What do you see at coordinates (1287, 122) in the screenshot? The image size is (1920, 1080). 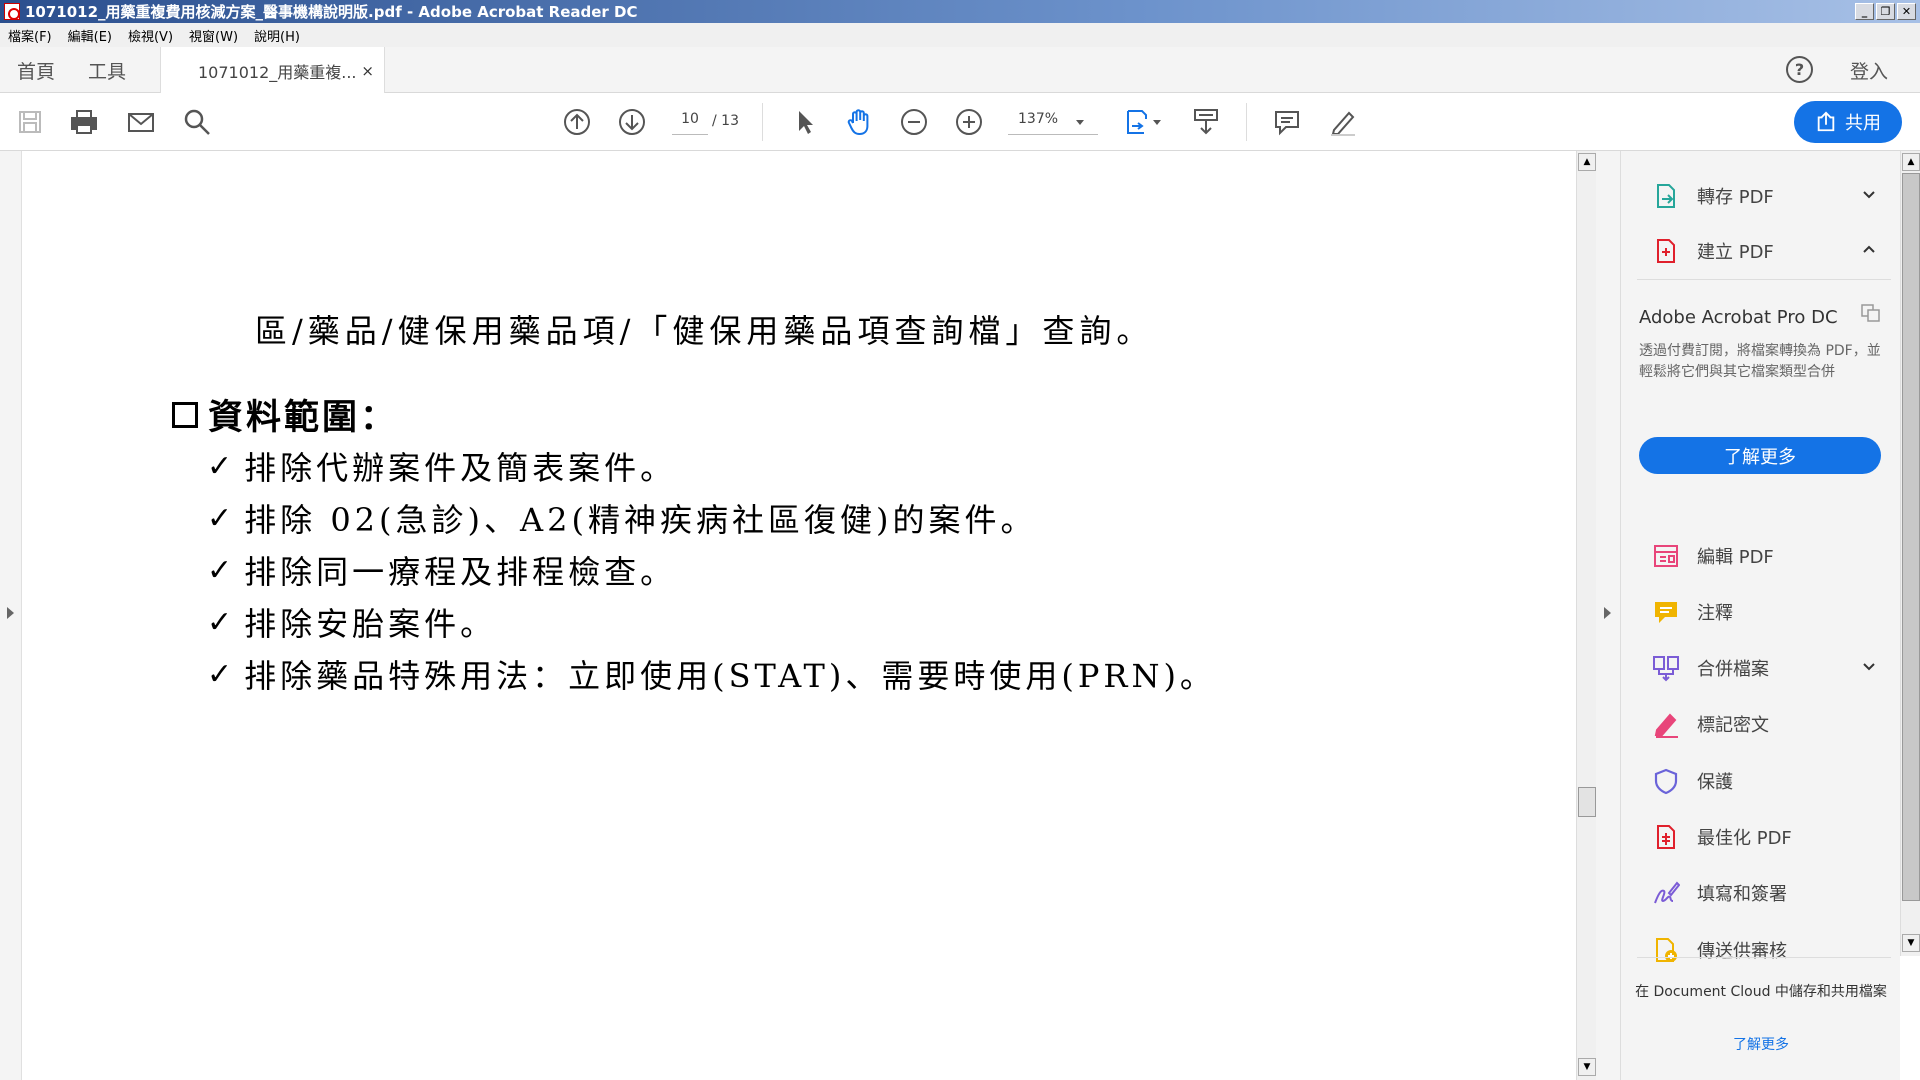 I see `comment-tool-icon` at bounding box center [1287, 122].